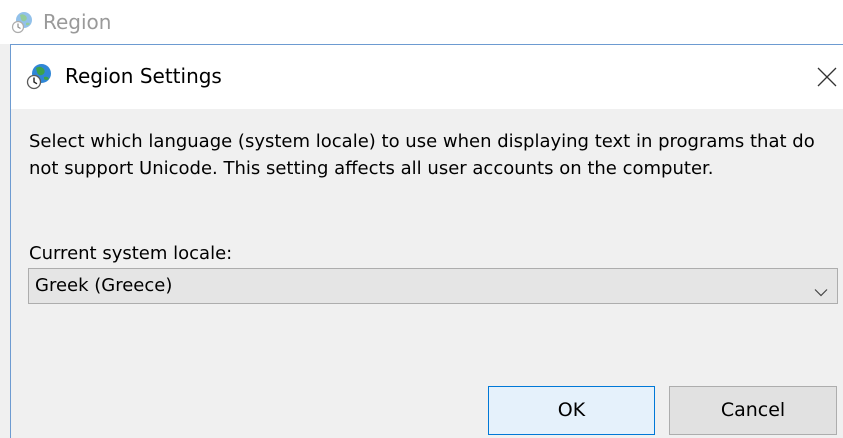 The width and height of the screenshot is (843, 438). I want to click on dialog-titlebar: Region Settings, so click(427, 77).